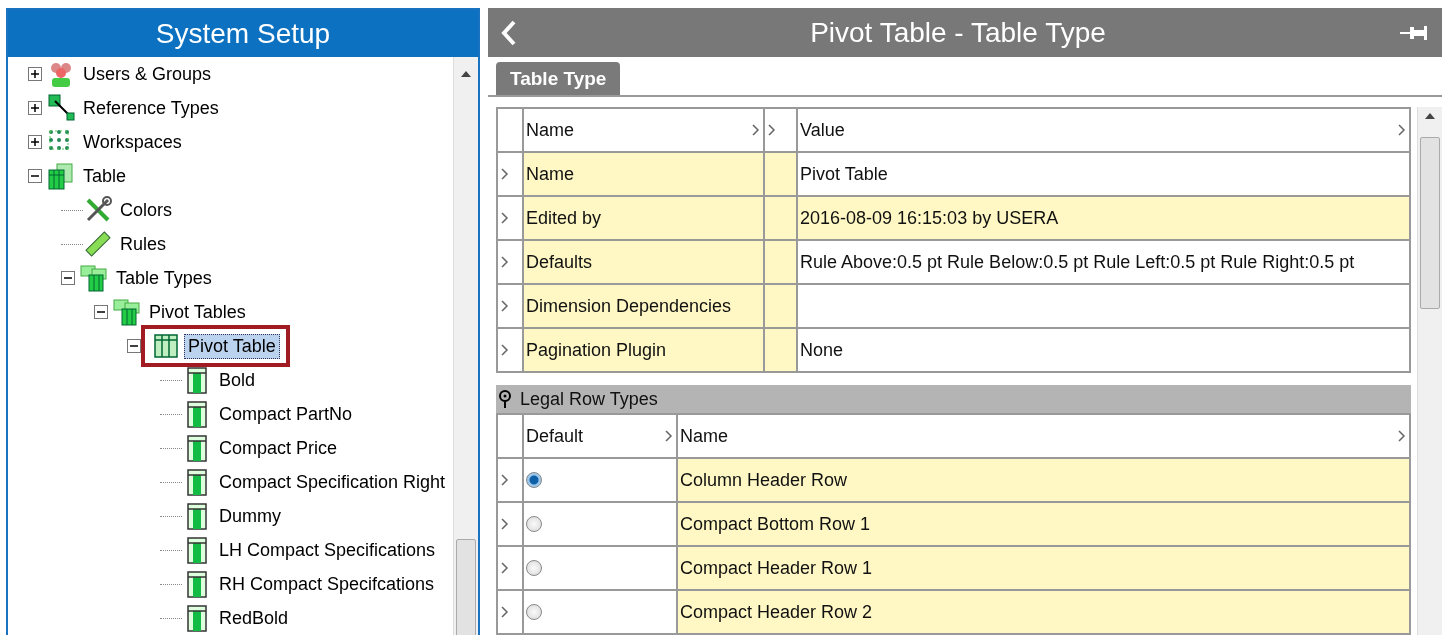  I want to click on property-value: Rule Above:0.5 pt Rule Below:0.5 pt Rule Left:0.5 pt Rule Right:0.5 pt, so click(1104, 263).